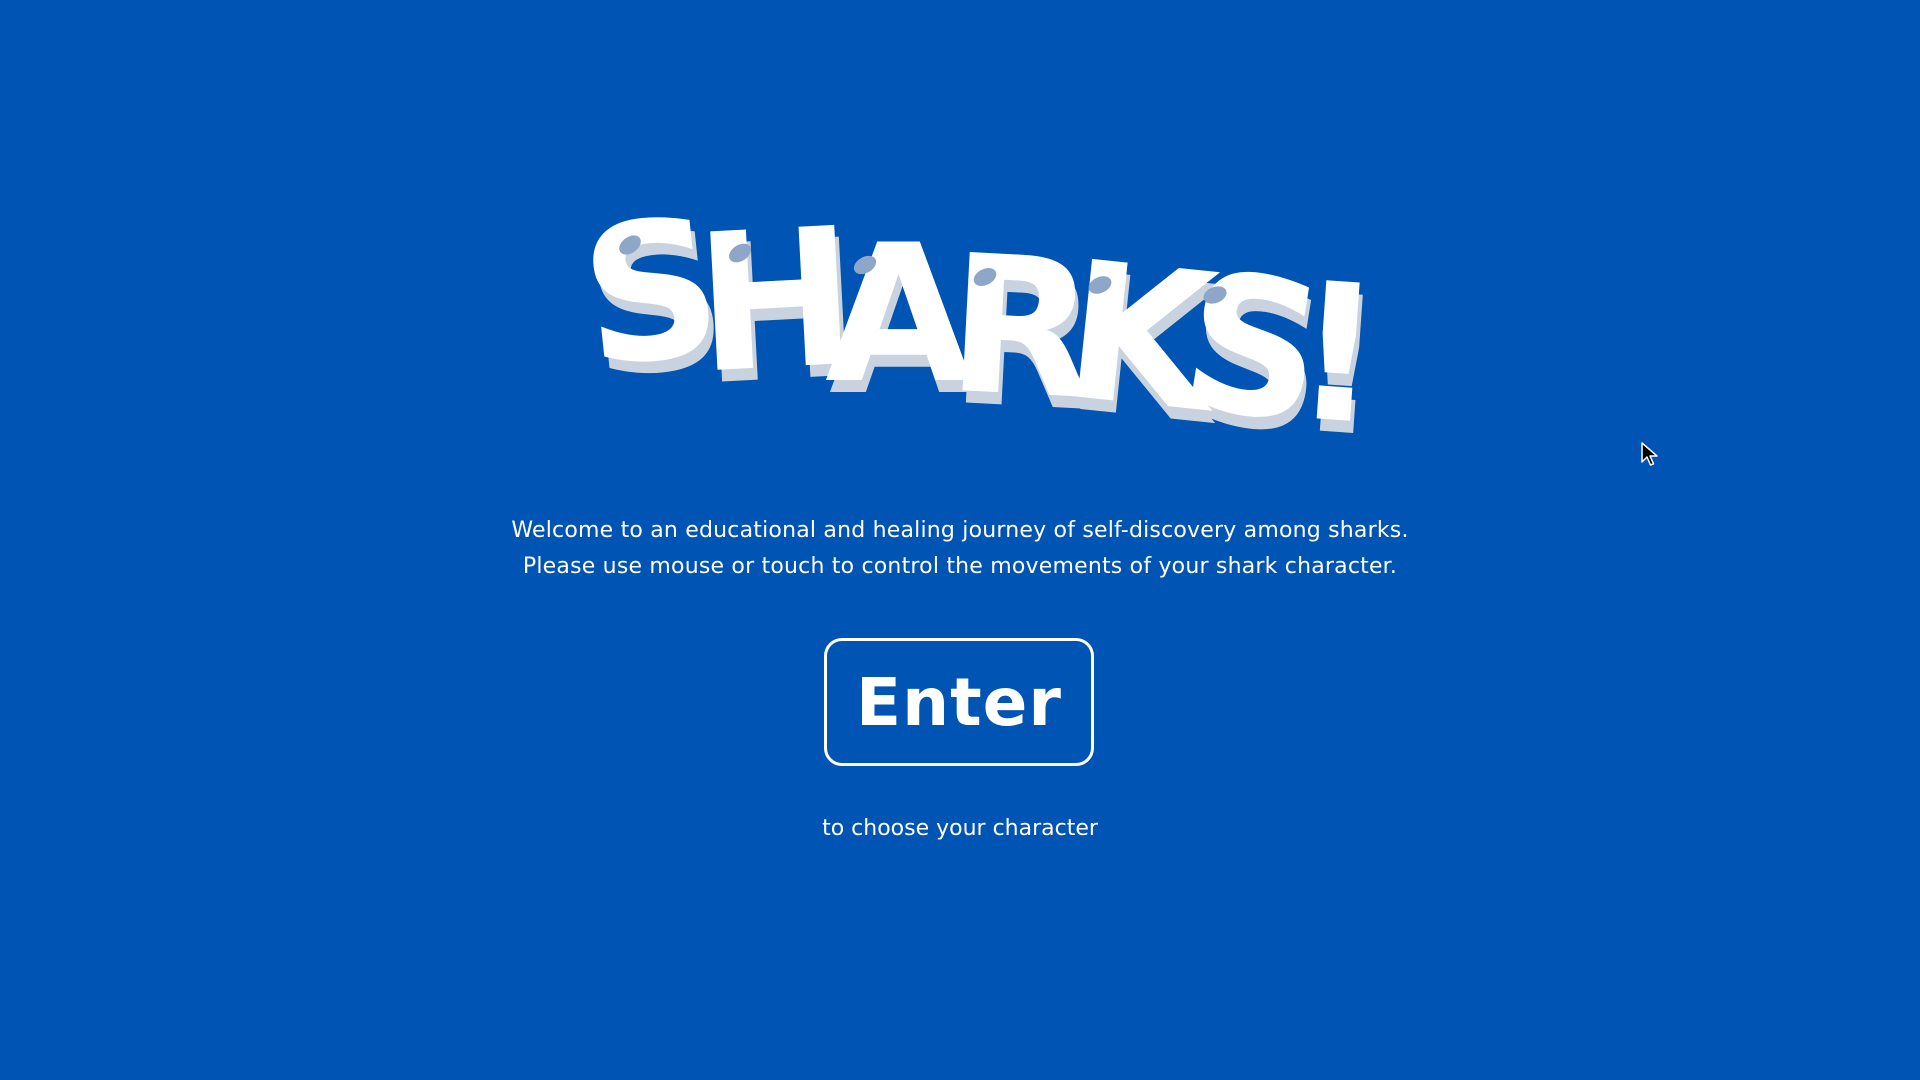 The height and width of the screenshot is (1080, 1920). Describe the element at coordinates (1650, 455) in the screenshot. I see `mouse-pointer-icon` at that location.